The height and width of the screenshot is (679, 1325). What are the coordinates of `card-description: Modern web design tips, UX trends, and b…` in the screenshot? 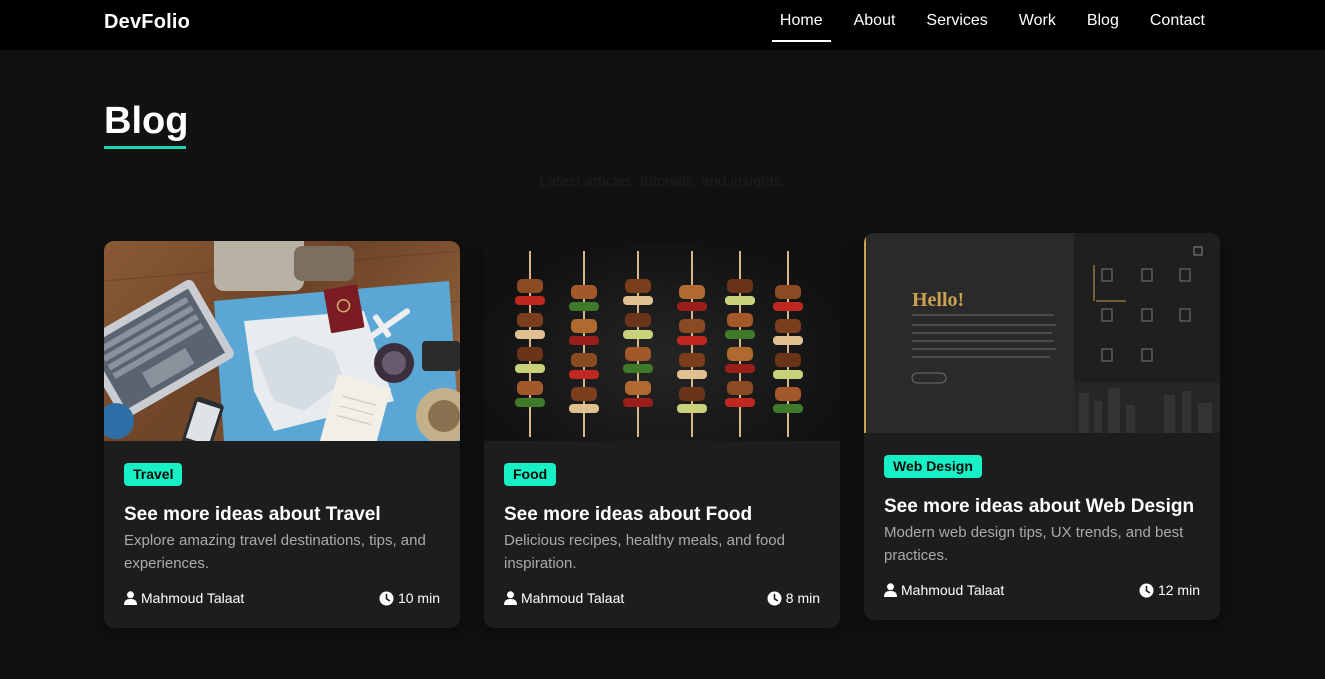 It's located at (1034, 544).